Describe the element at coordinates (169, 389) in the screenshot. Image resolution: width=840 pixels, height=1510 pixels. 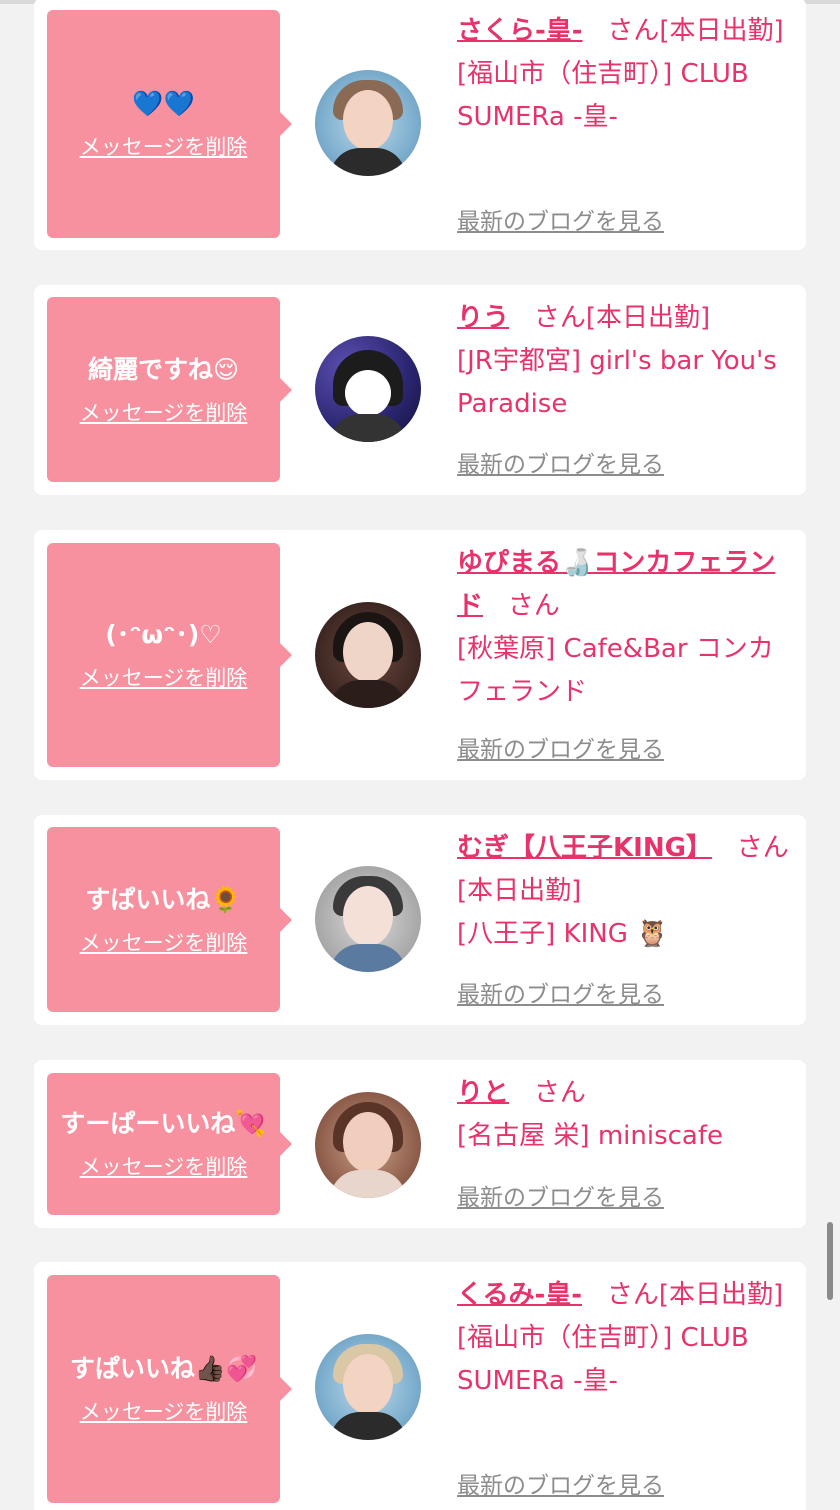
I see `message-bubble: 綺麗ですね😌 メッセージを削除` at that location.